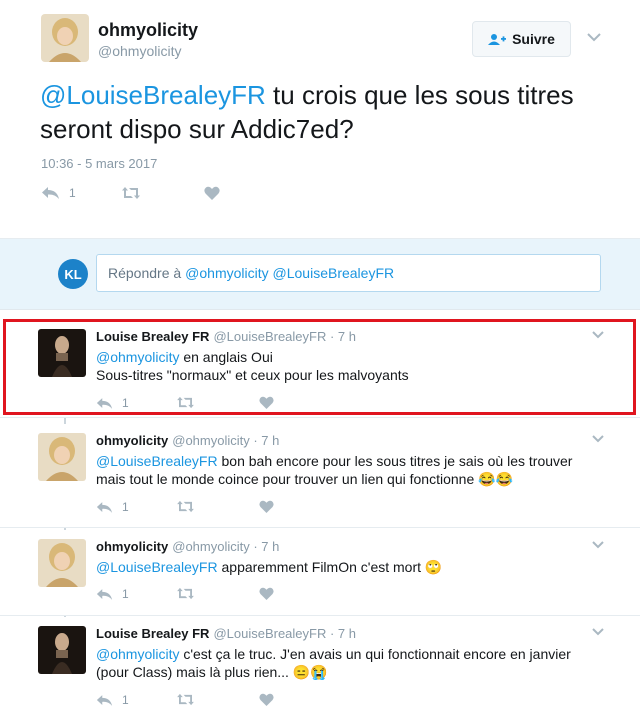 The image size is (640, 724). What do you see at coordinates (139, 51) in the screenshot?
I see `author-handle: @ohmyolicity` at bounding box center [139, 51].